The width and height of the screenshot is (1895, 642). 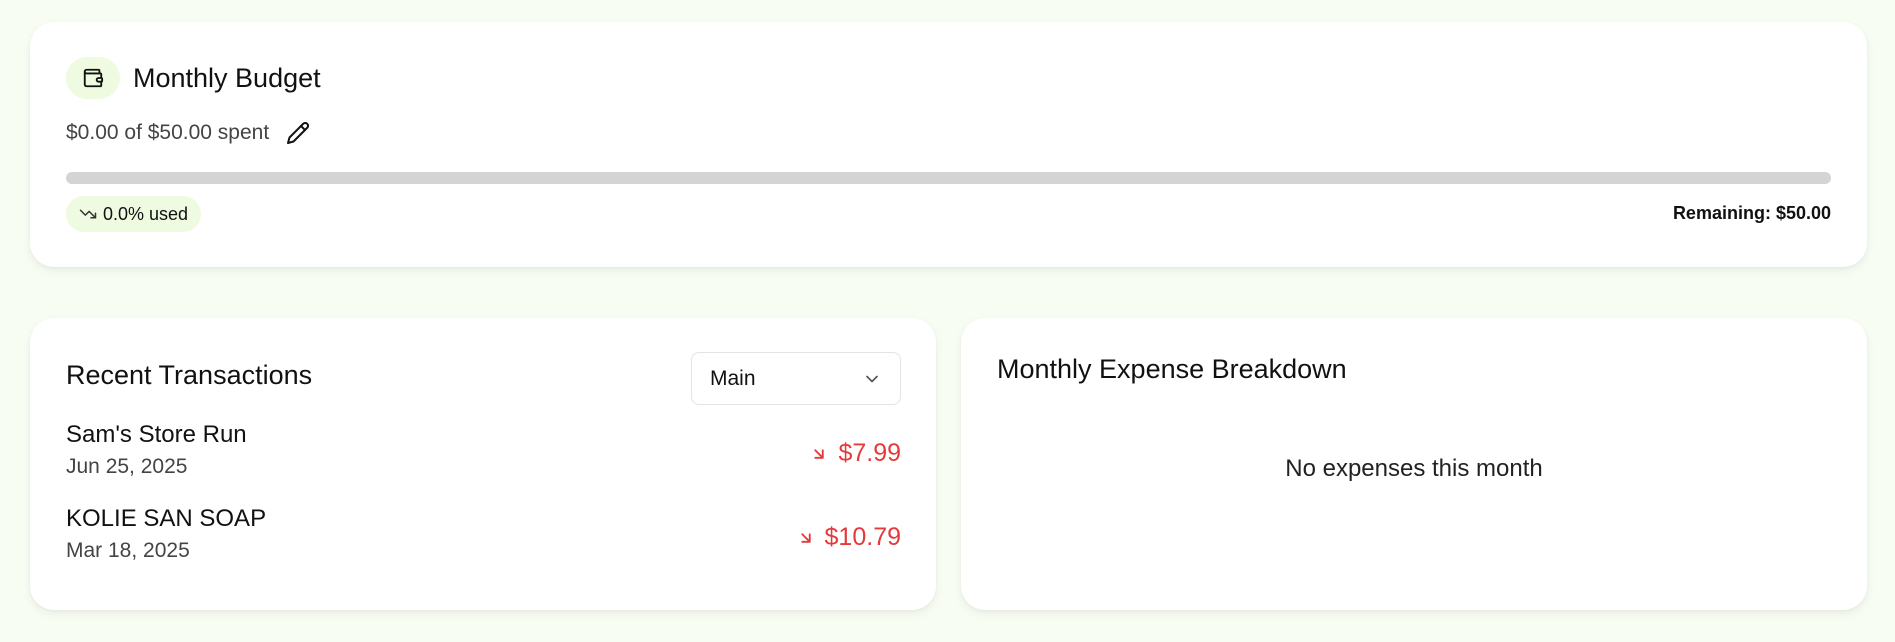 What do you see at coordinates (189, 375) in the screenshot?
I see `transactions-title: Recent Transactions` at bounding box center [189, 375].